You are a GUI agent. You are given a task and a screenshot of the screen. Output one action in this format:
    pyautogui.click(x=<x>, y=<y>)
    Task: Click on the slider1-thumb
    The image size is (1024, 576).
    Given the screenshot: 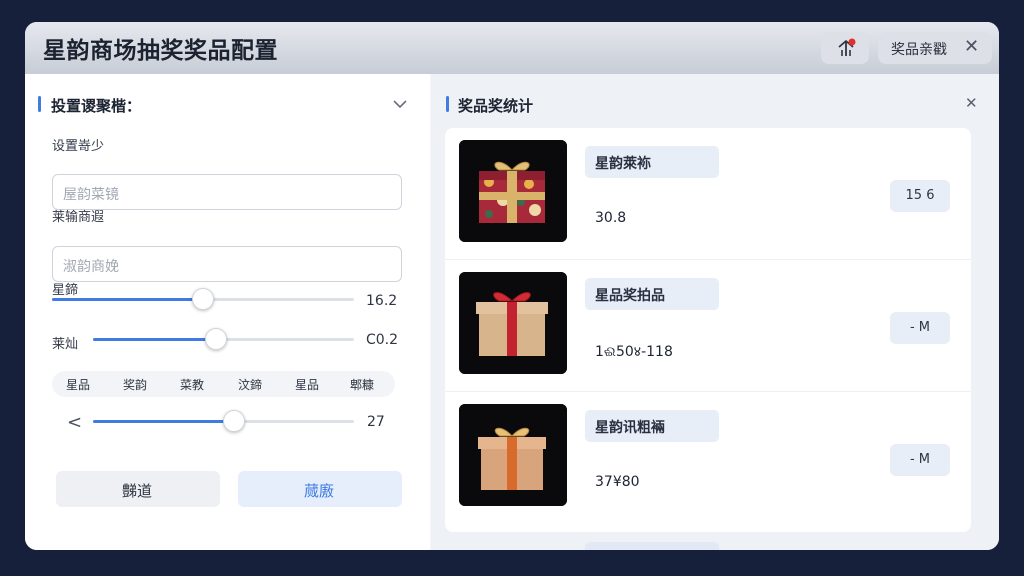 What is the action you would take?
    pyautogui.click(x=203, y=299)
    